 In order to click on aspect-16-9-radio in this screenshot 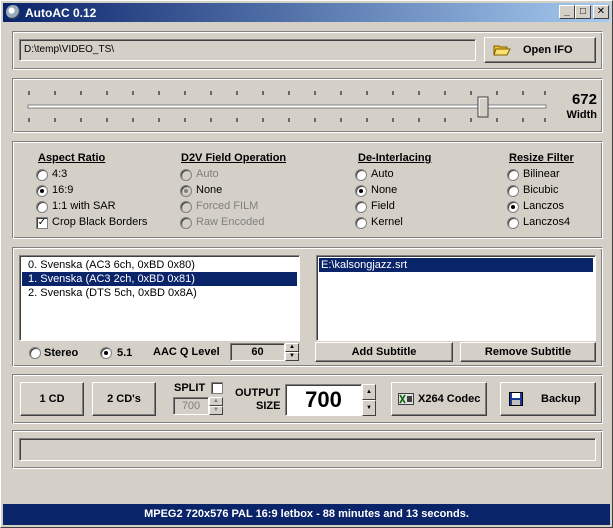, I will do `click(42, 191)`.